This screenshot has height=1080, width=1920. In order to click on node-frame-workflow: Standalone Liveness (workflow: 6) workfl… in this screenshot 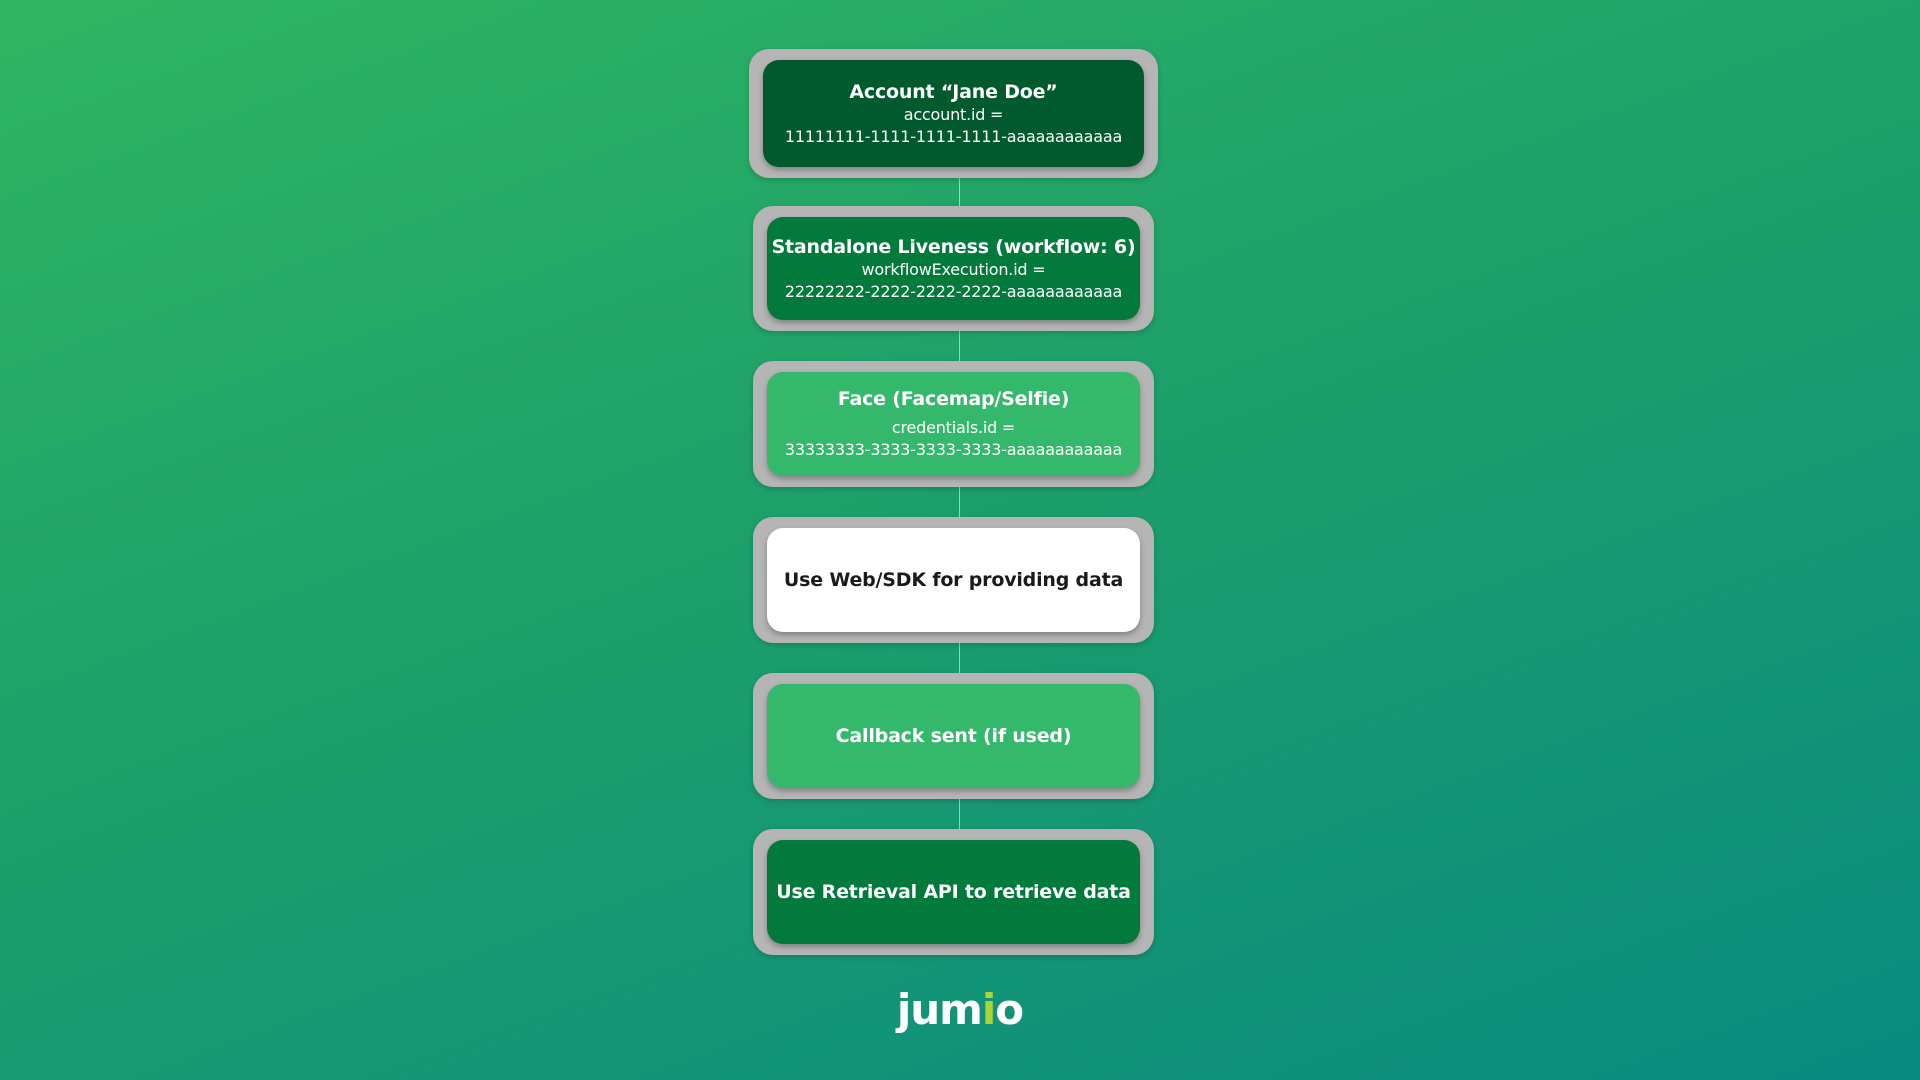, I will do `click(953, 268)`.